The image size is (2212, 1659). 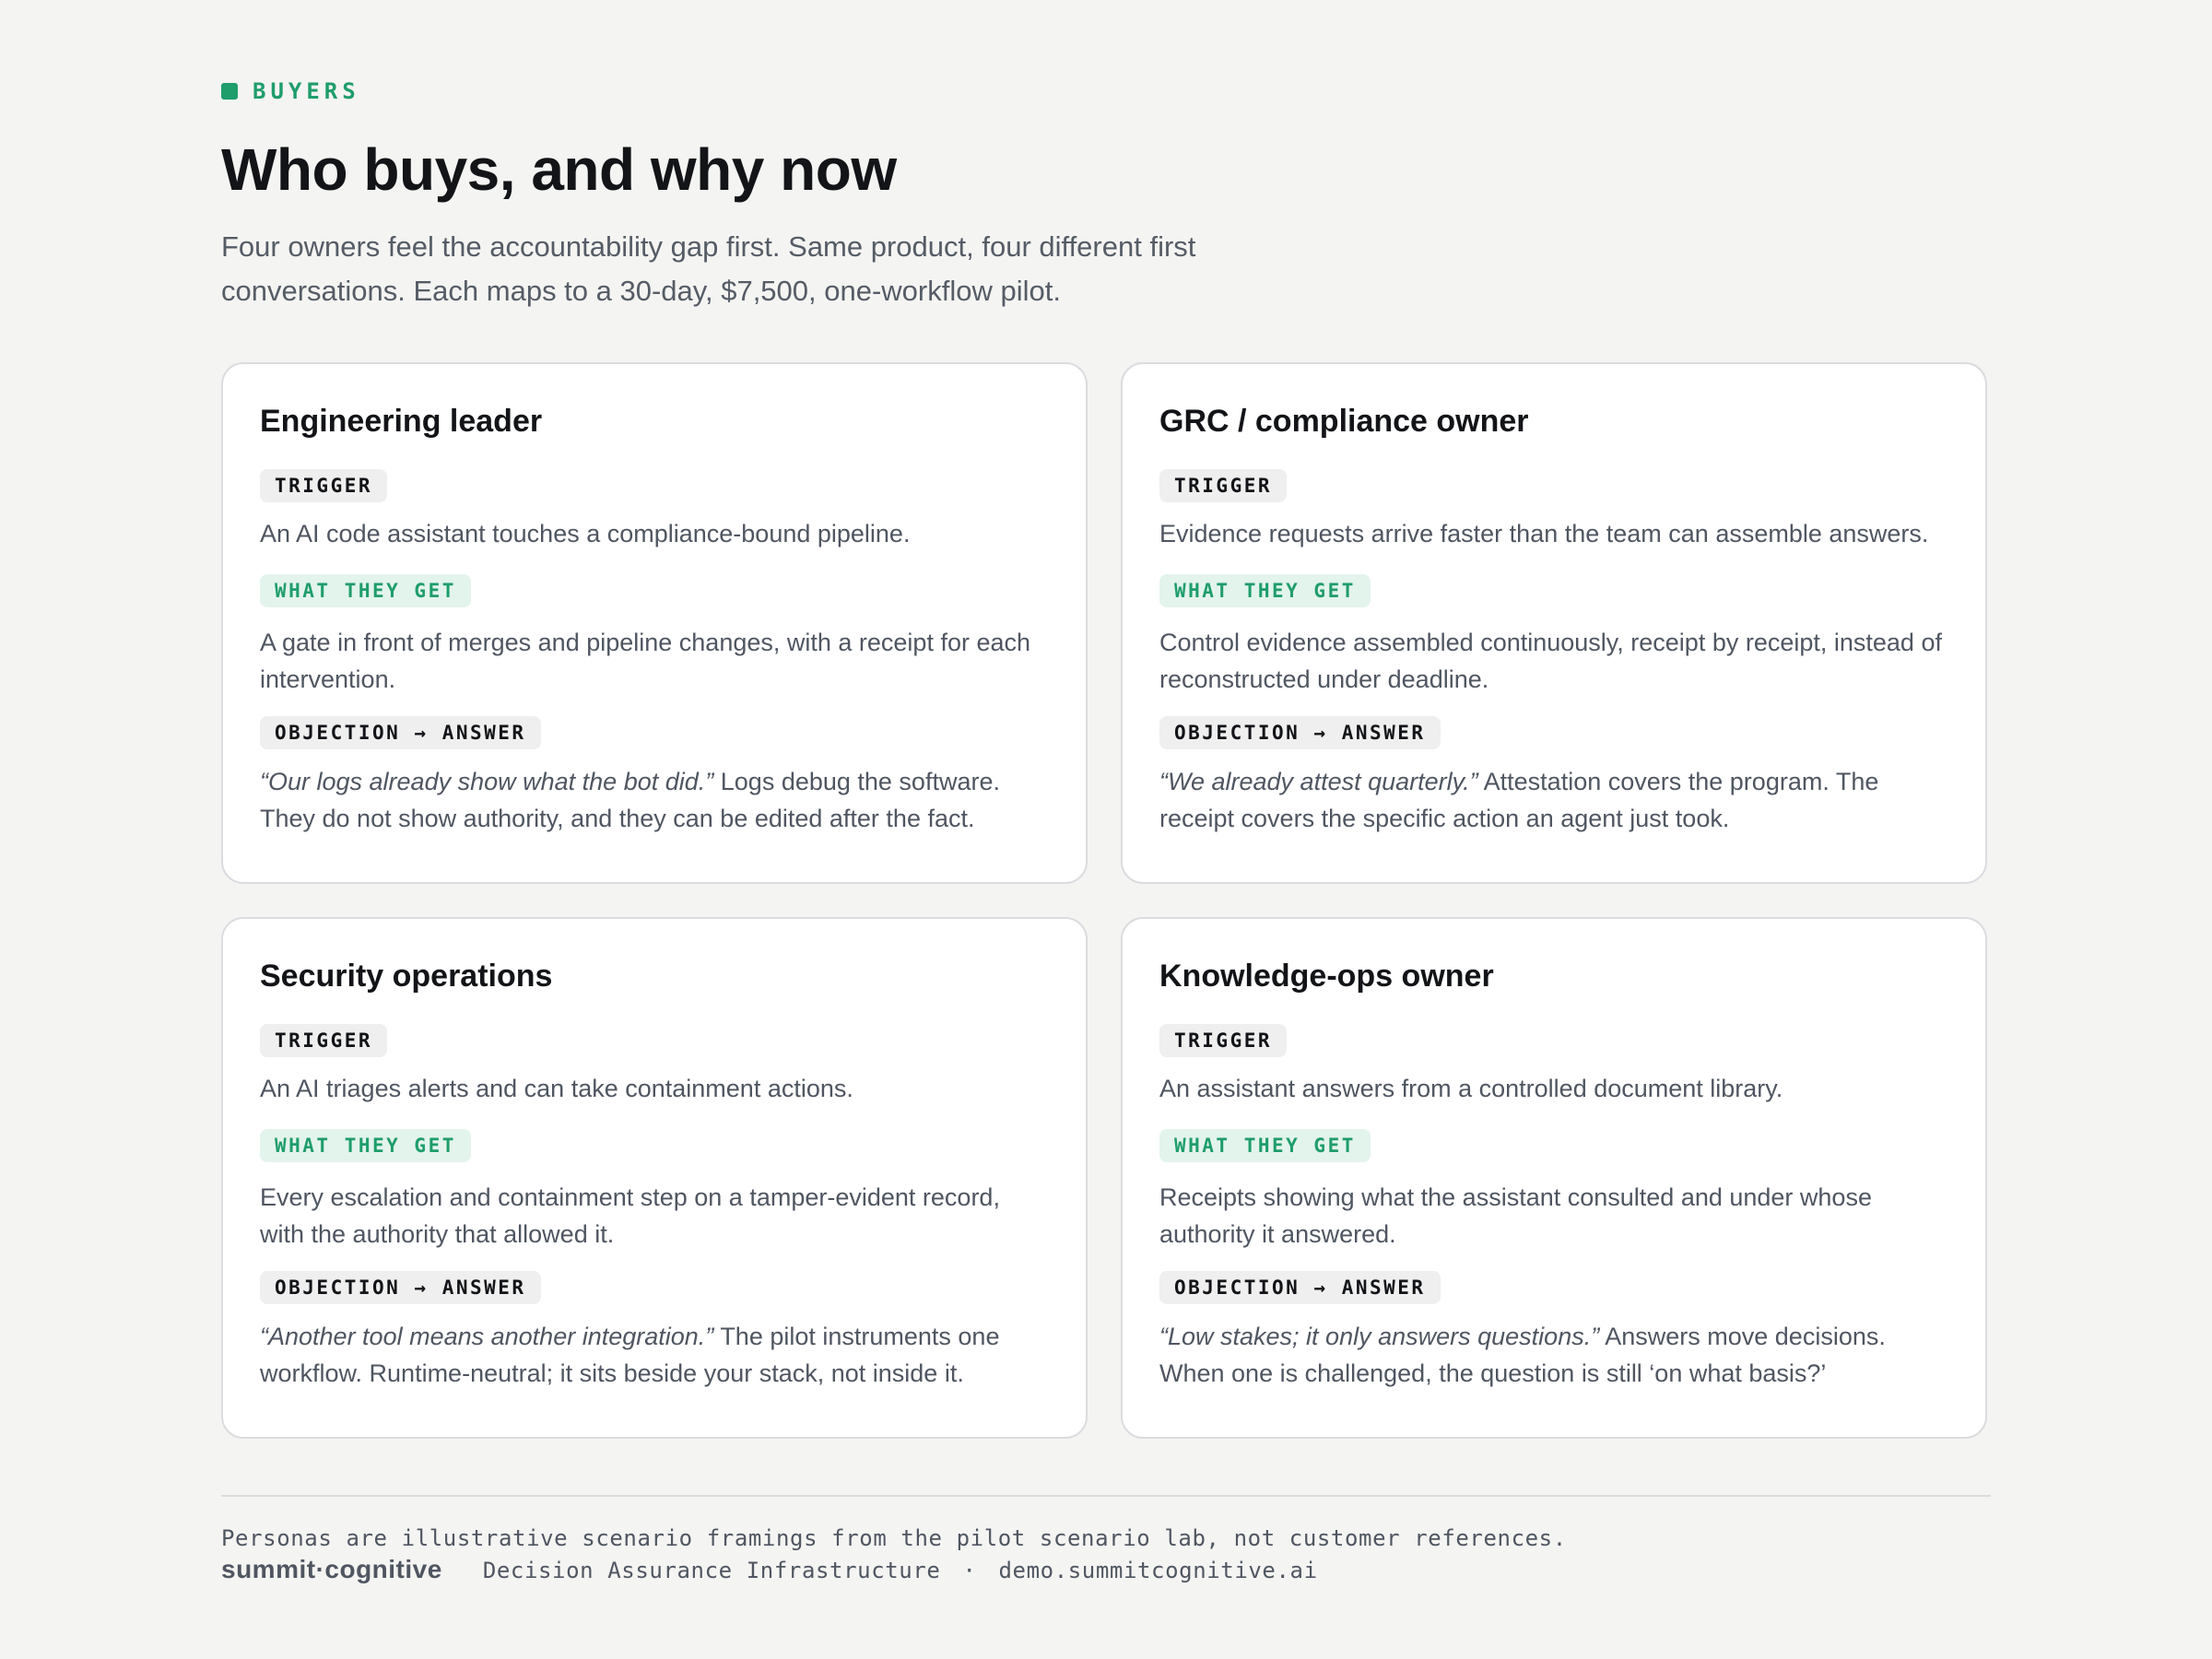 I want to click on persona-title: Knowledge-ops owner, so click(x=1326, y=976).